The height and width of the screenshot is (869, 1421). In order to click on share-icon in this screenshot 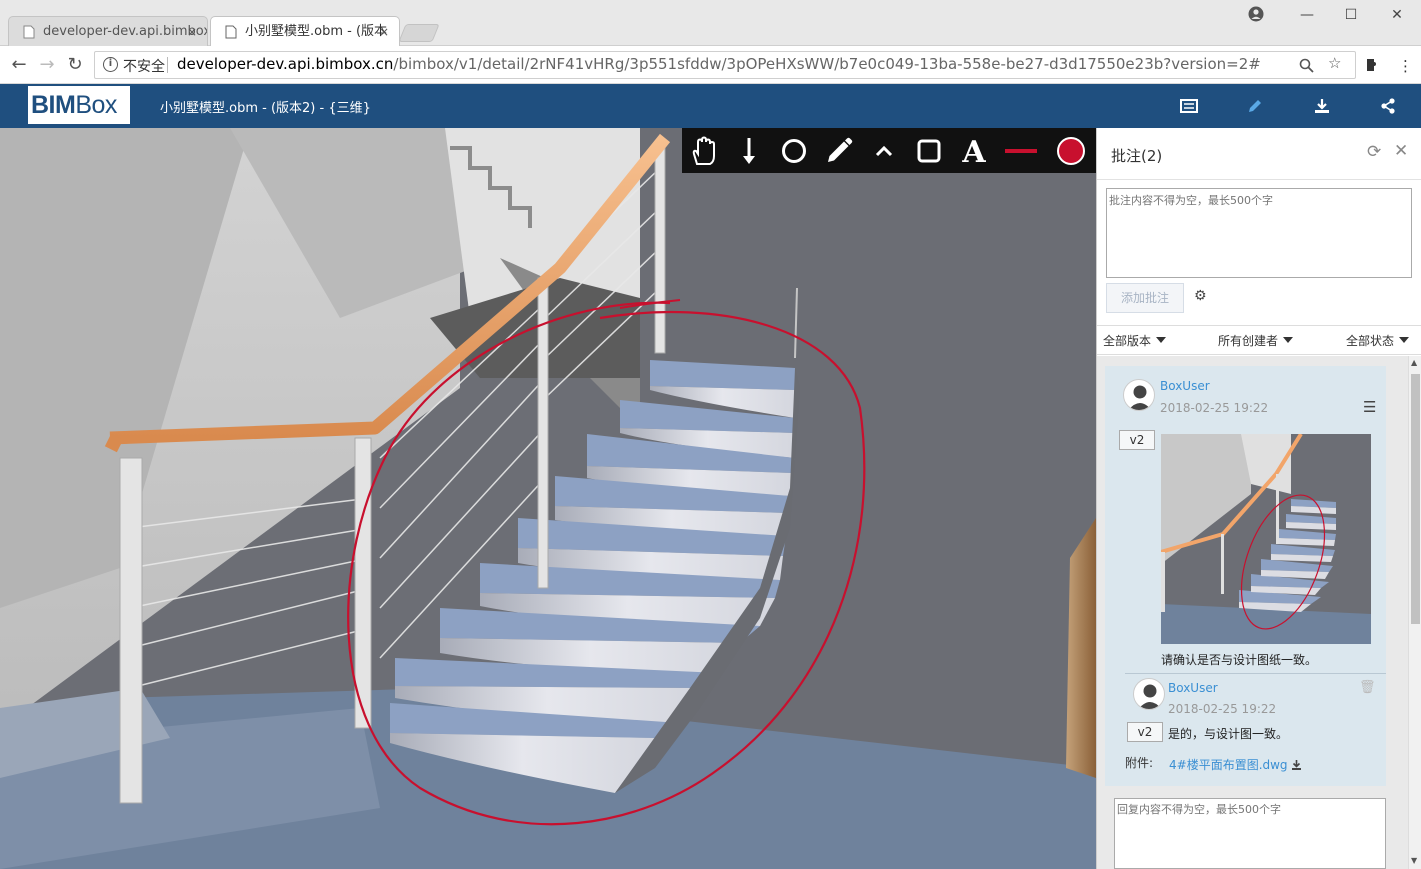, I will do `click(1388, 106)`.